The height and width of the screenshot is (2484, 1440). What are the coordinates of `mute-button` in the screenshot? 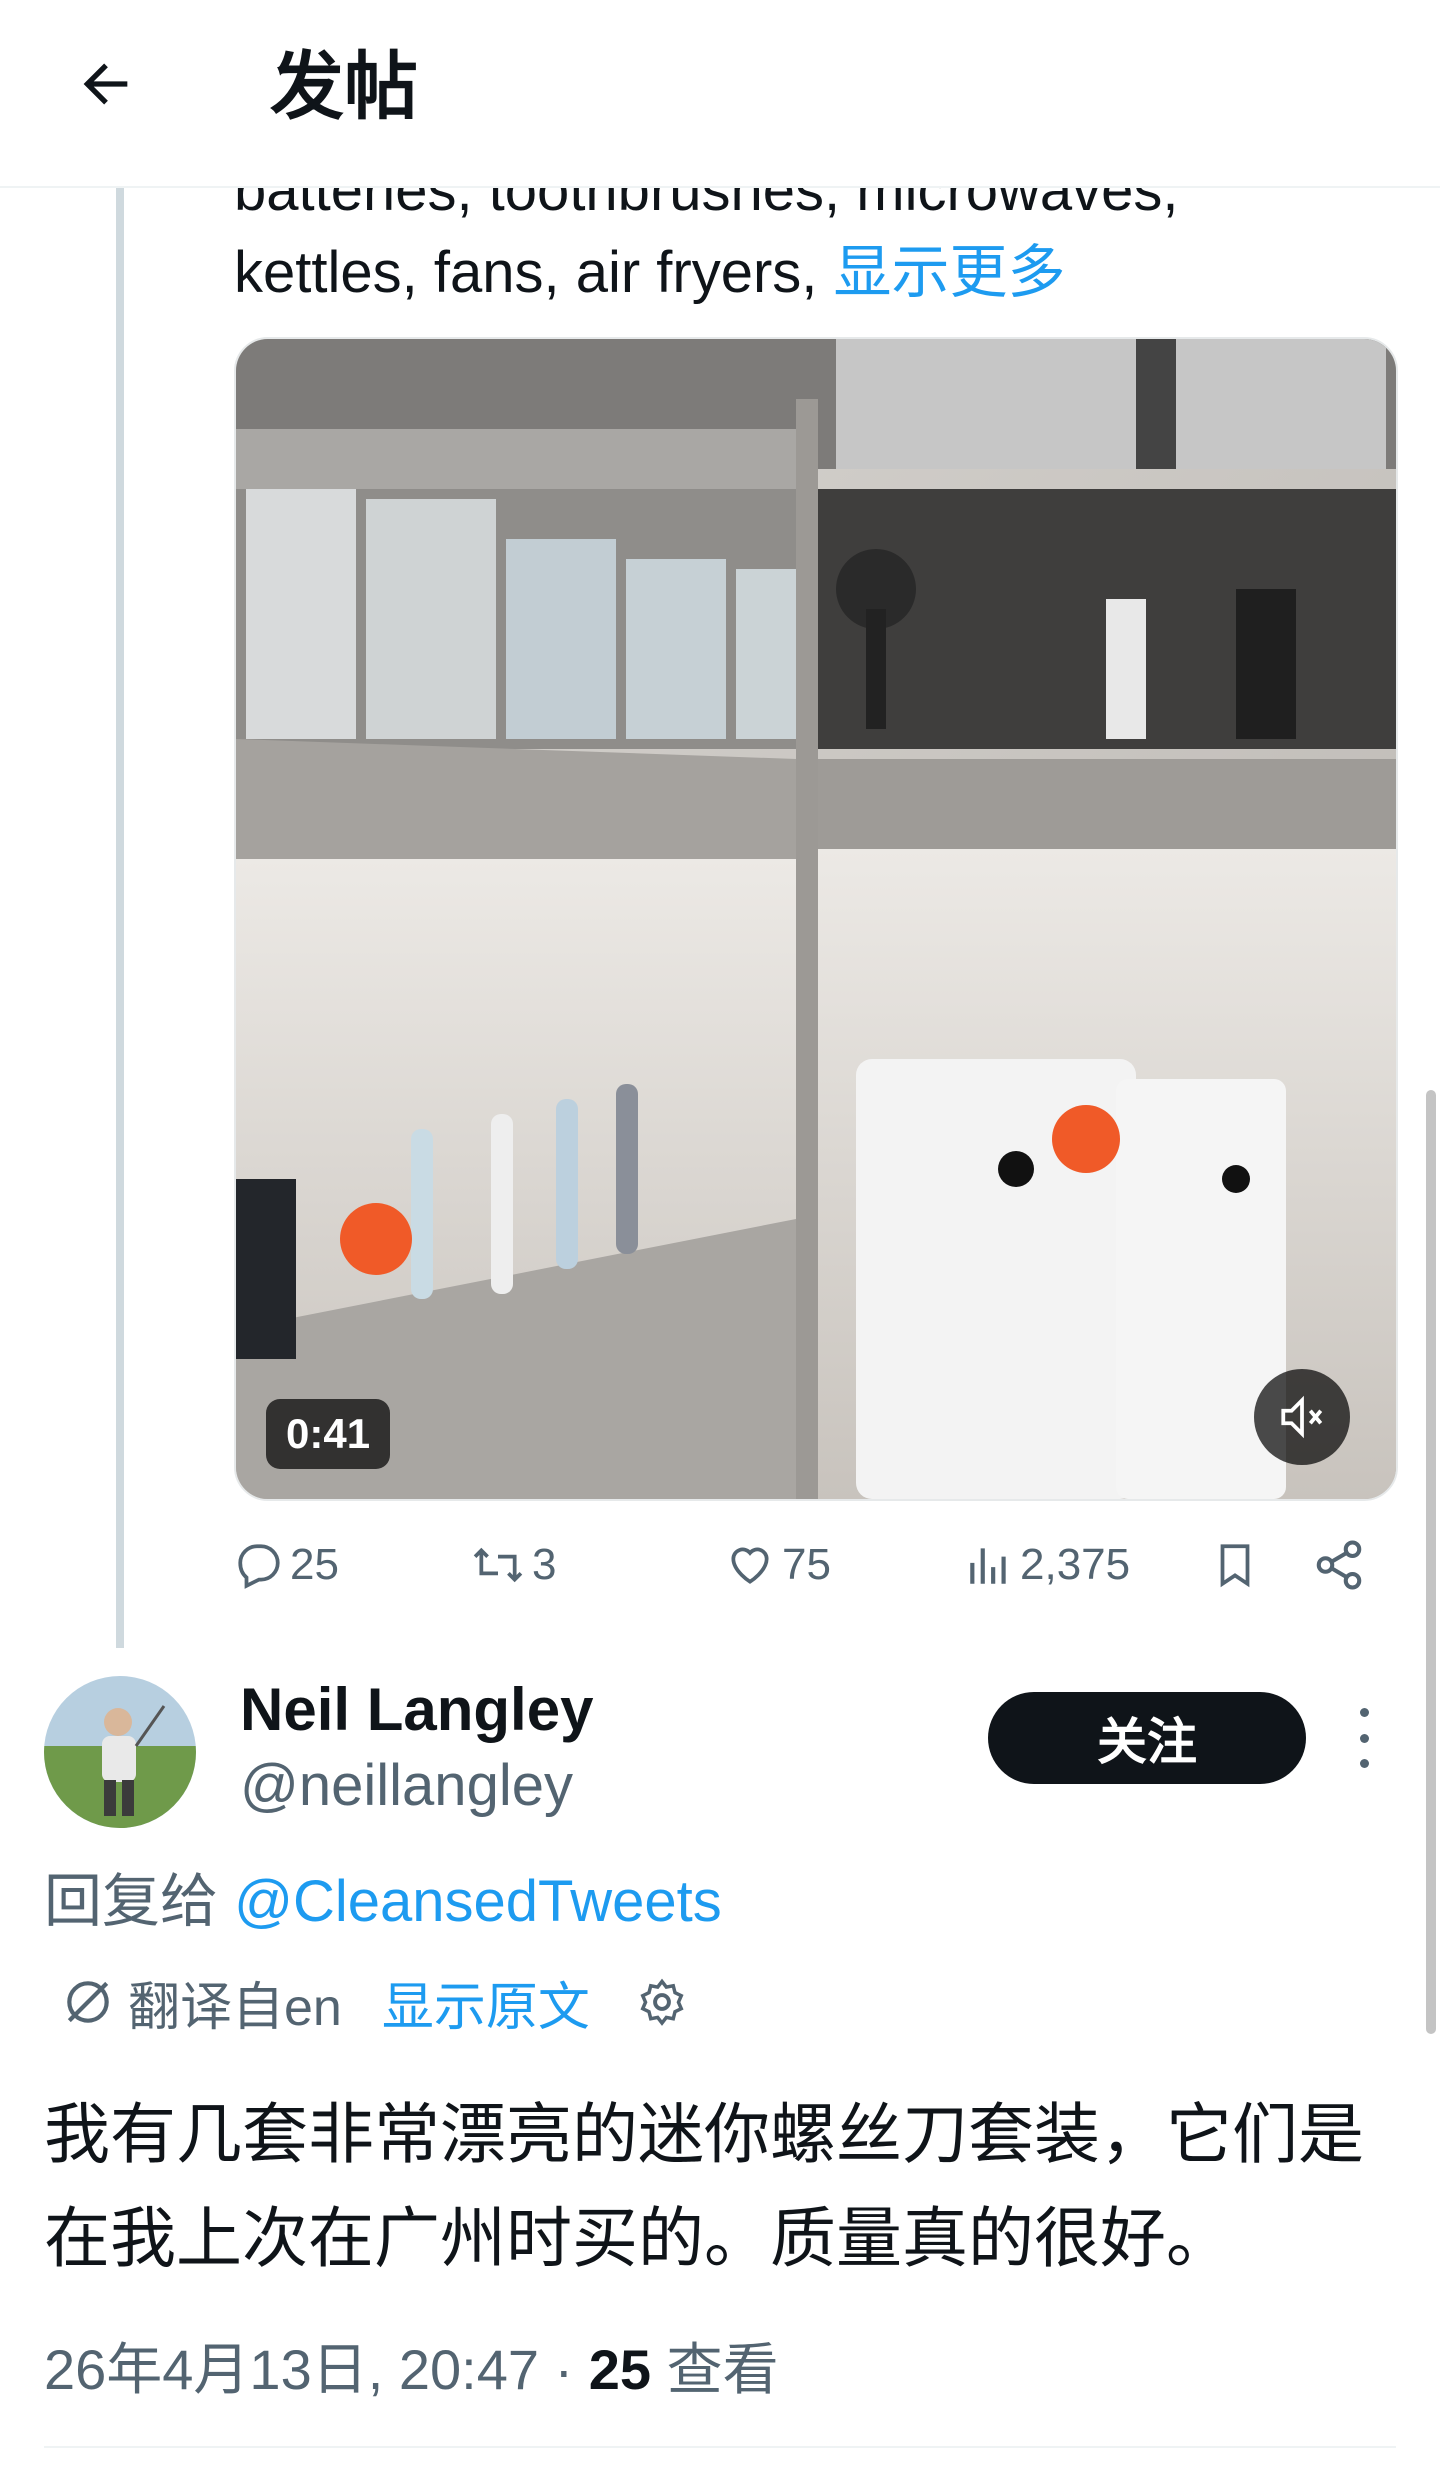 It's located at (1302, 1417).